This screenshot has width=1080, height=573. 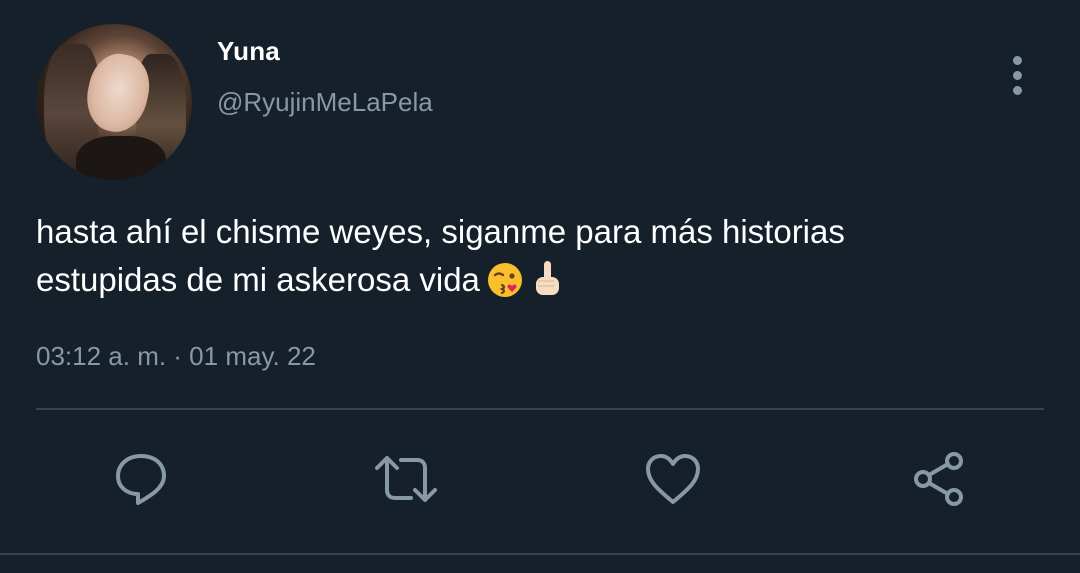 What do you see at coordinates (325, 102) in the screenshot?
I see `author-handle: @RyujinMeLaPela` at bounding box center [325, 102].